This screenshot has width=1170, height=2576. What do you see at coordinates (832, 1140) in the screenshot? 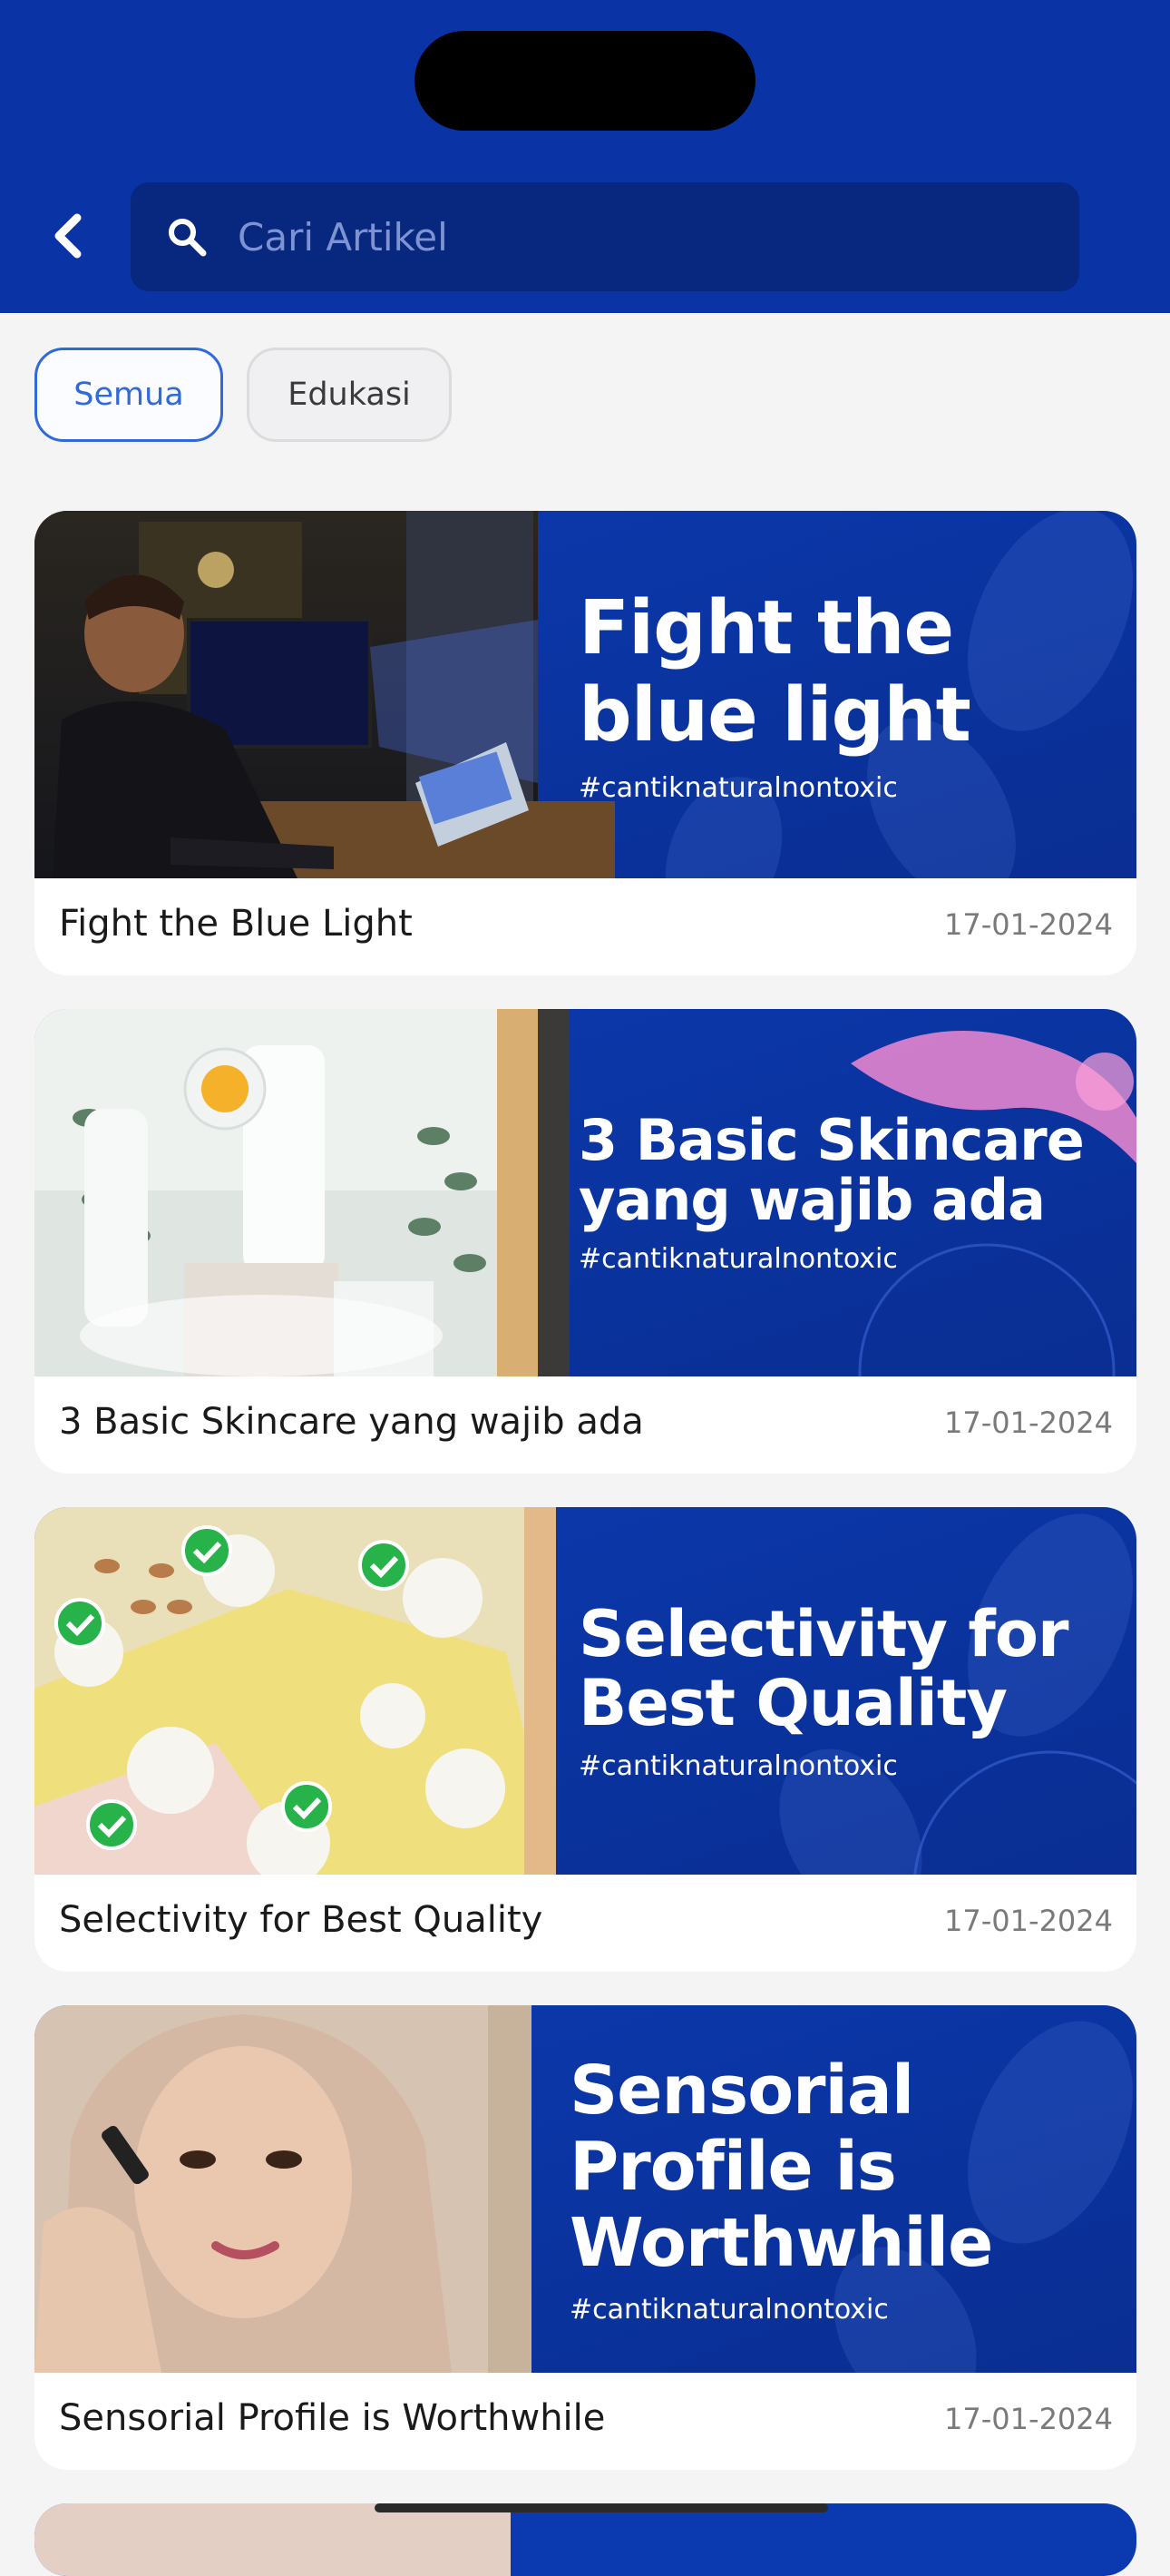
I see `banner-title-line: 3 Basic Skincare` at bounding box center [832, 1140].